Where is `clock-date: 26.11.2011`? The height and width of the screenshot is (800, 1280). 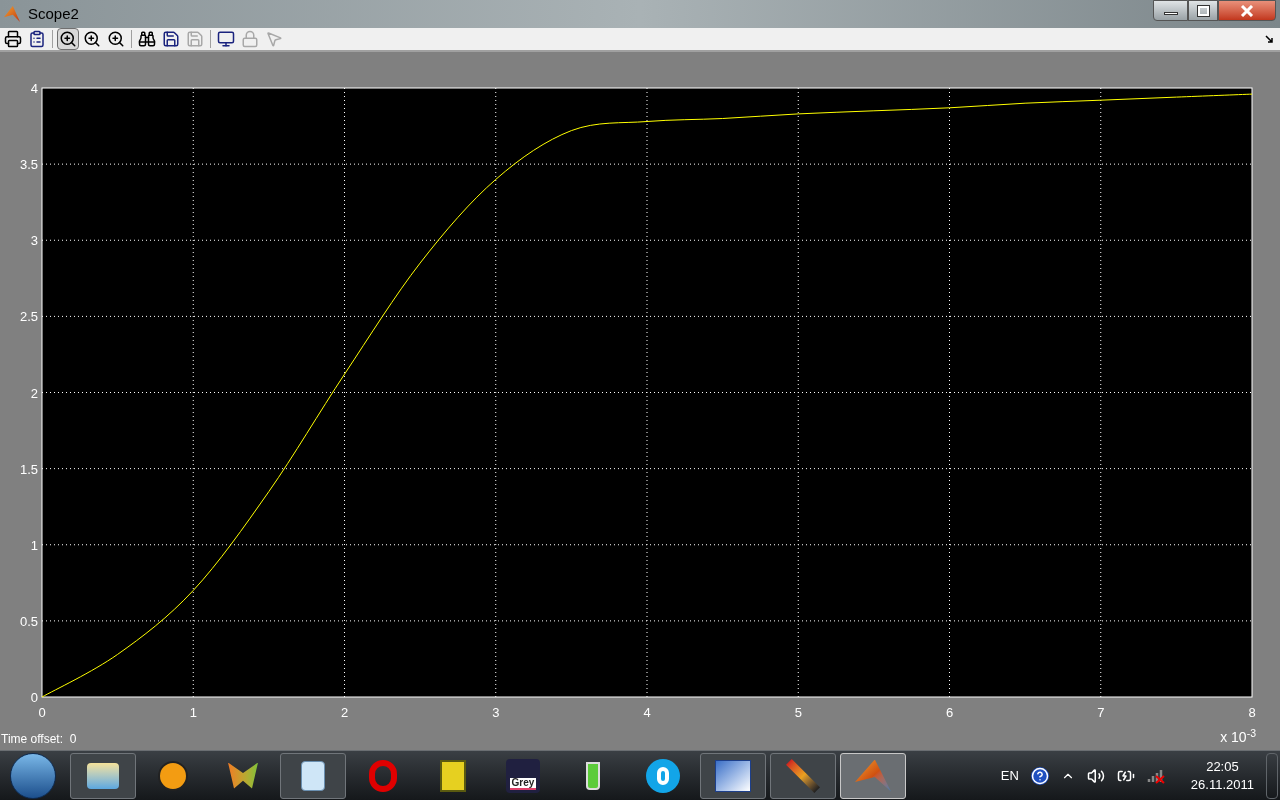
clock-date: 26.11.2011 is located at coordinates (1222, 784).